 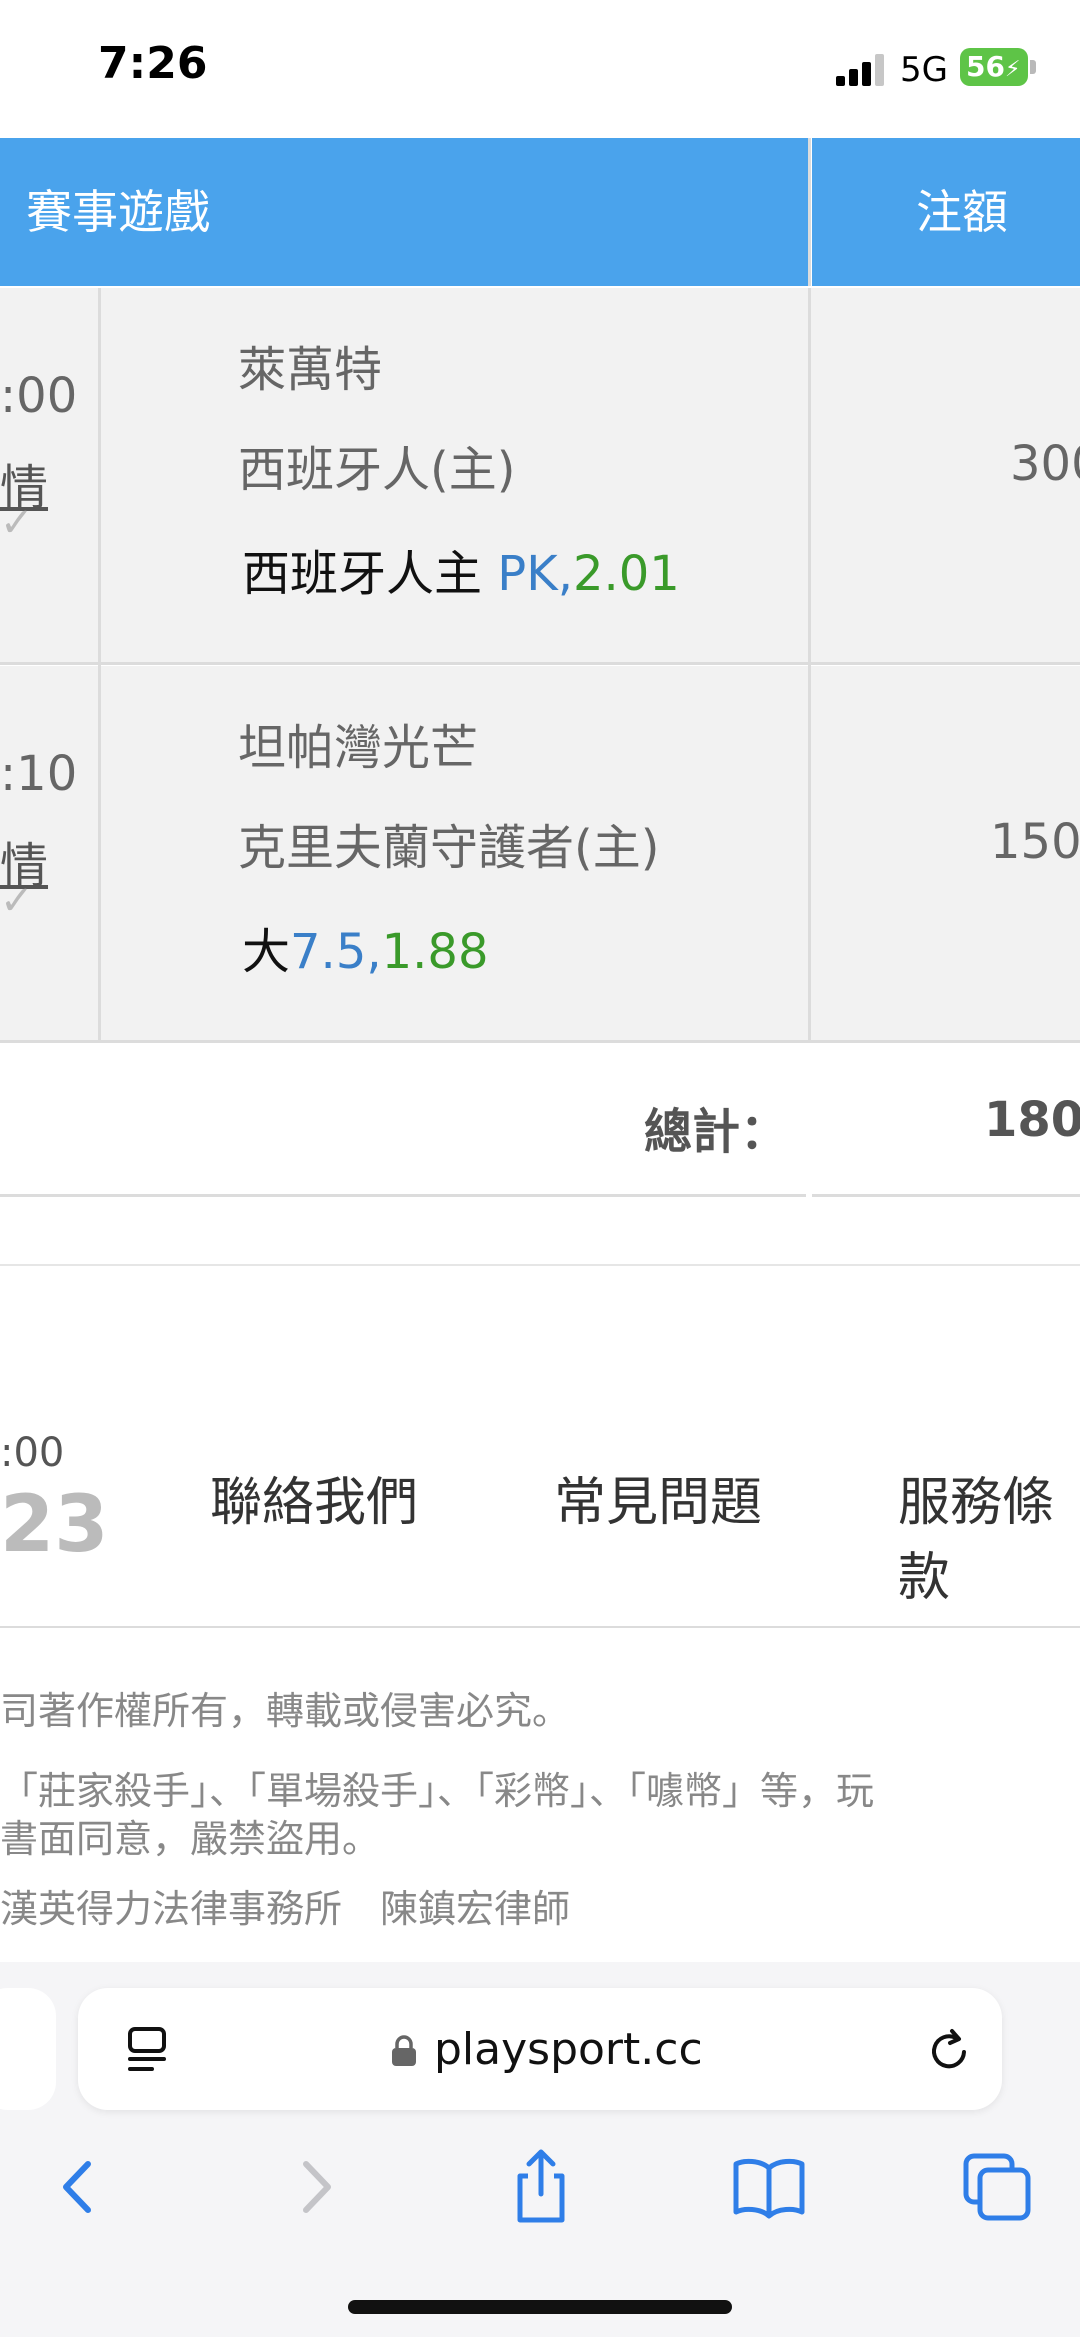 What do you see at coordinates (924, 70) in the screenshot?
I see `network-label: 5G` at bounding box center [924, 70].